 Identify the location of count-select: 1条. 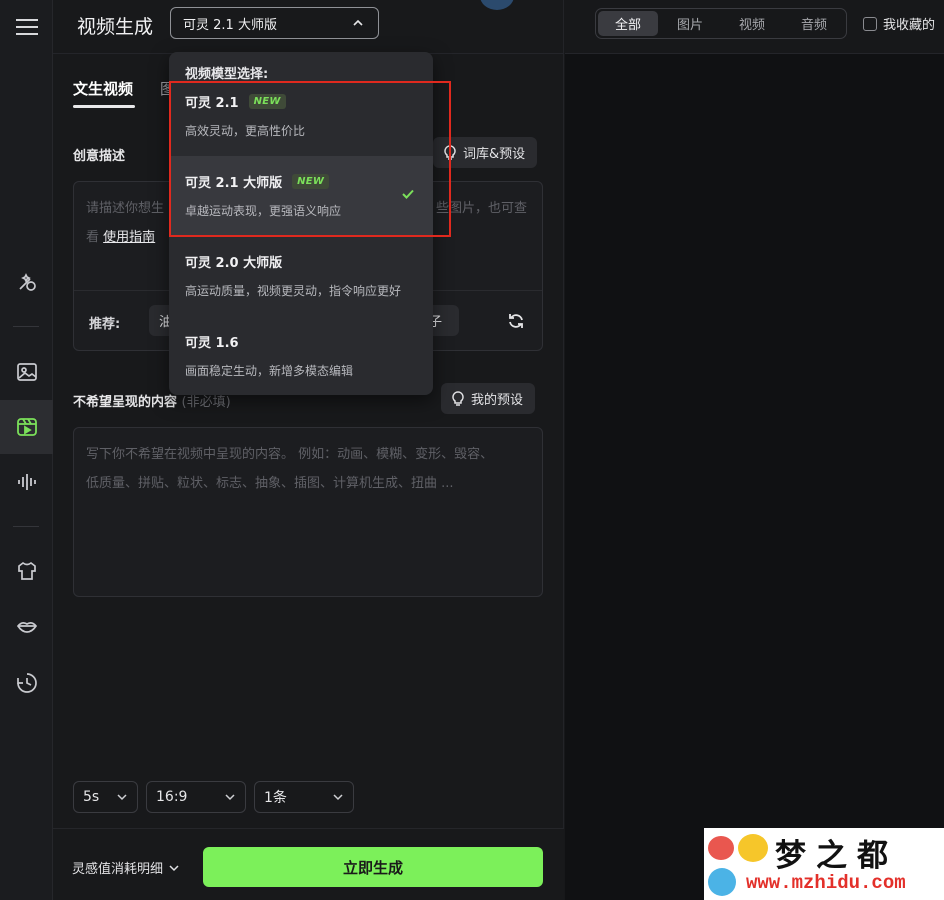
(304, 797).